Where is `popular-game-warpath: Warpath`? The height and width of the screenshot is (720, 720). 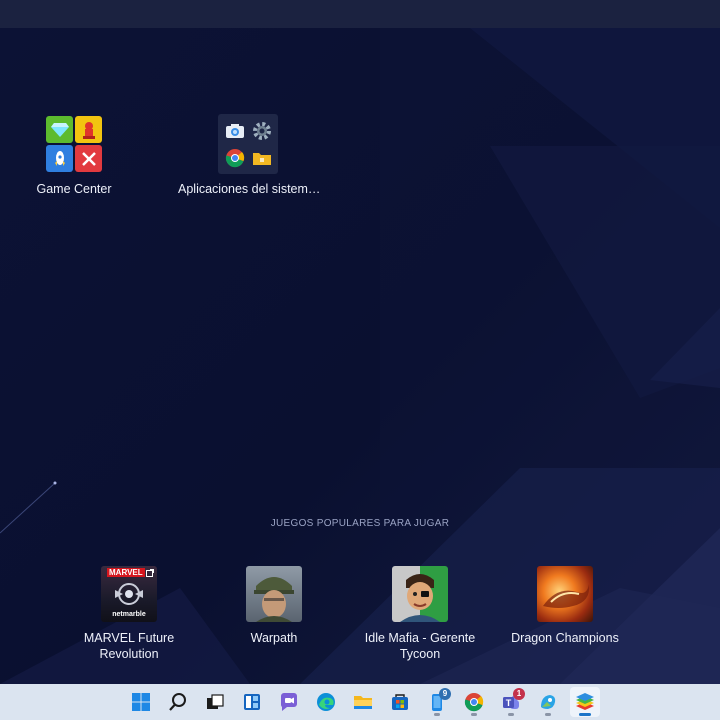
popular-game-warpath: Warpath is located at coordinates (274, 606).